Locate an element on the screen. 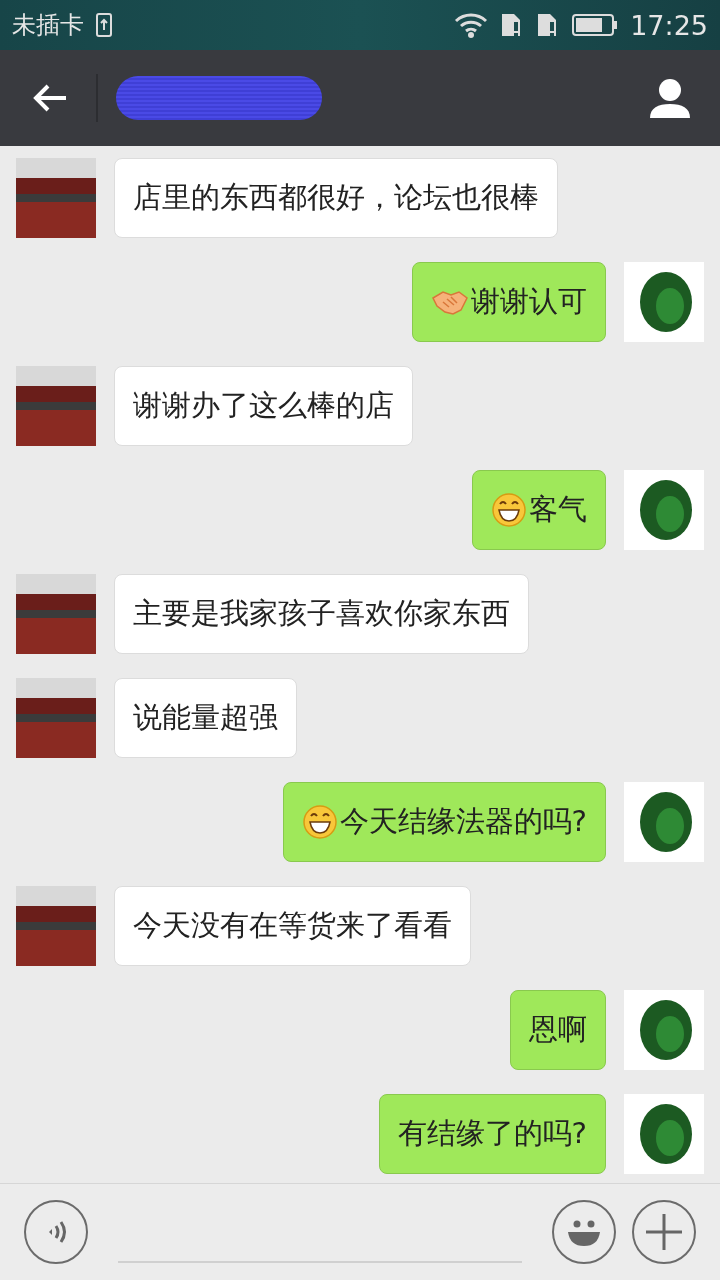  message-text: 说能量超强 is located at coordinates (205, 717).